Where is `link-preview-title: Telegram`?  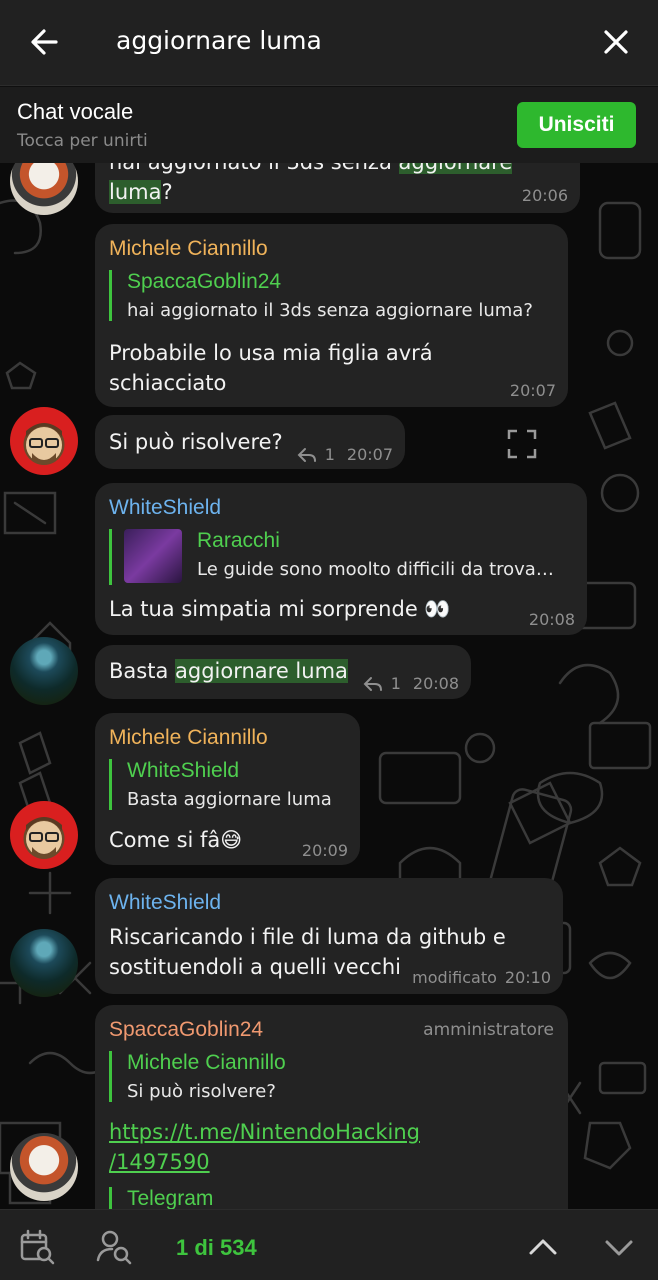
link-preview-title: Telegram is located at coordinates (170, 1198).